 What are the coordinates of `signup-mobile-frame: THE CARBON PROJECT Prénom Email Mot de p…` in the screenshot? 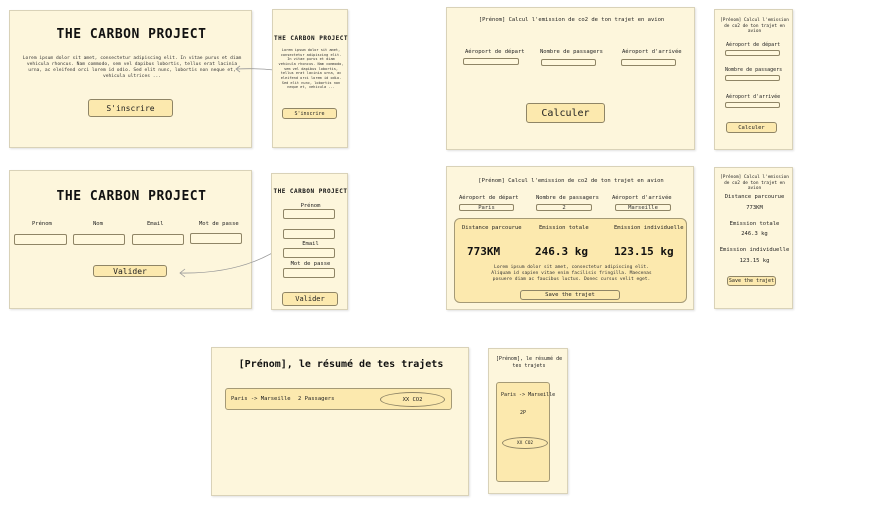 It's located at (309, 241).